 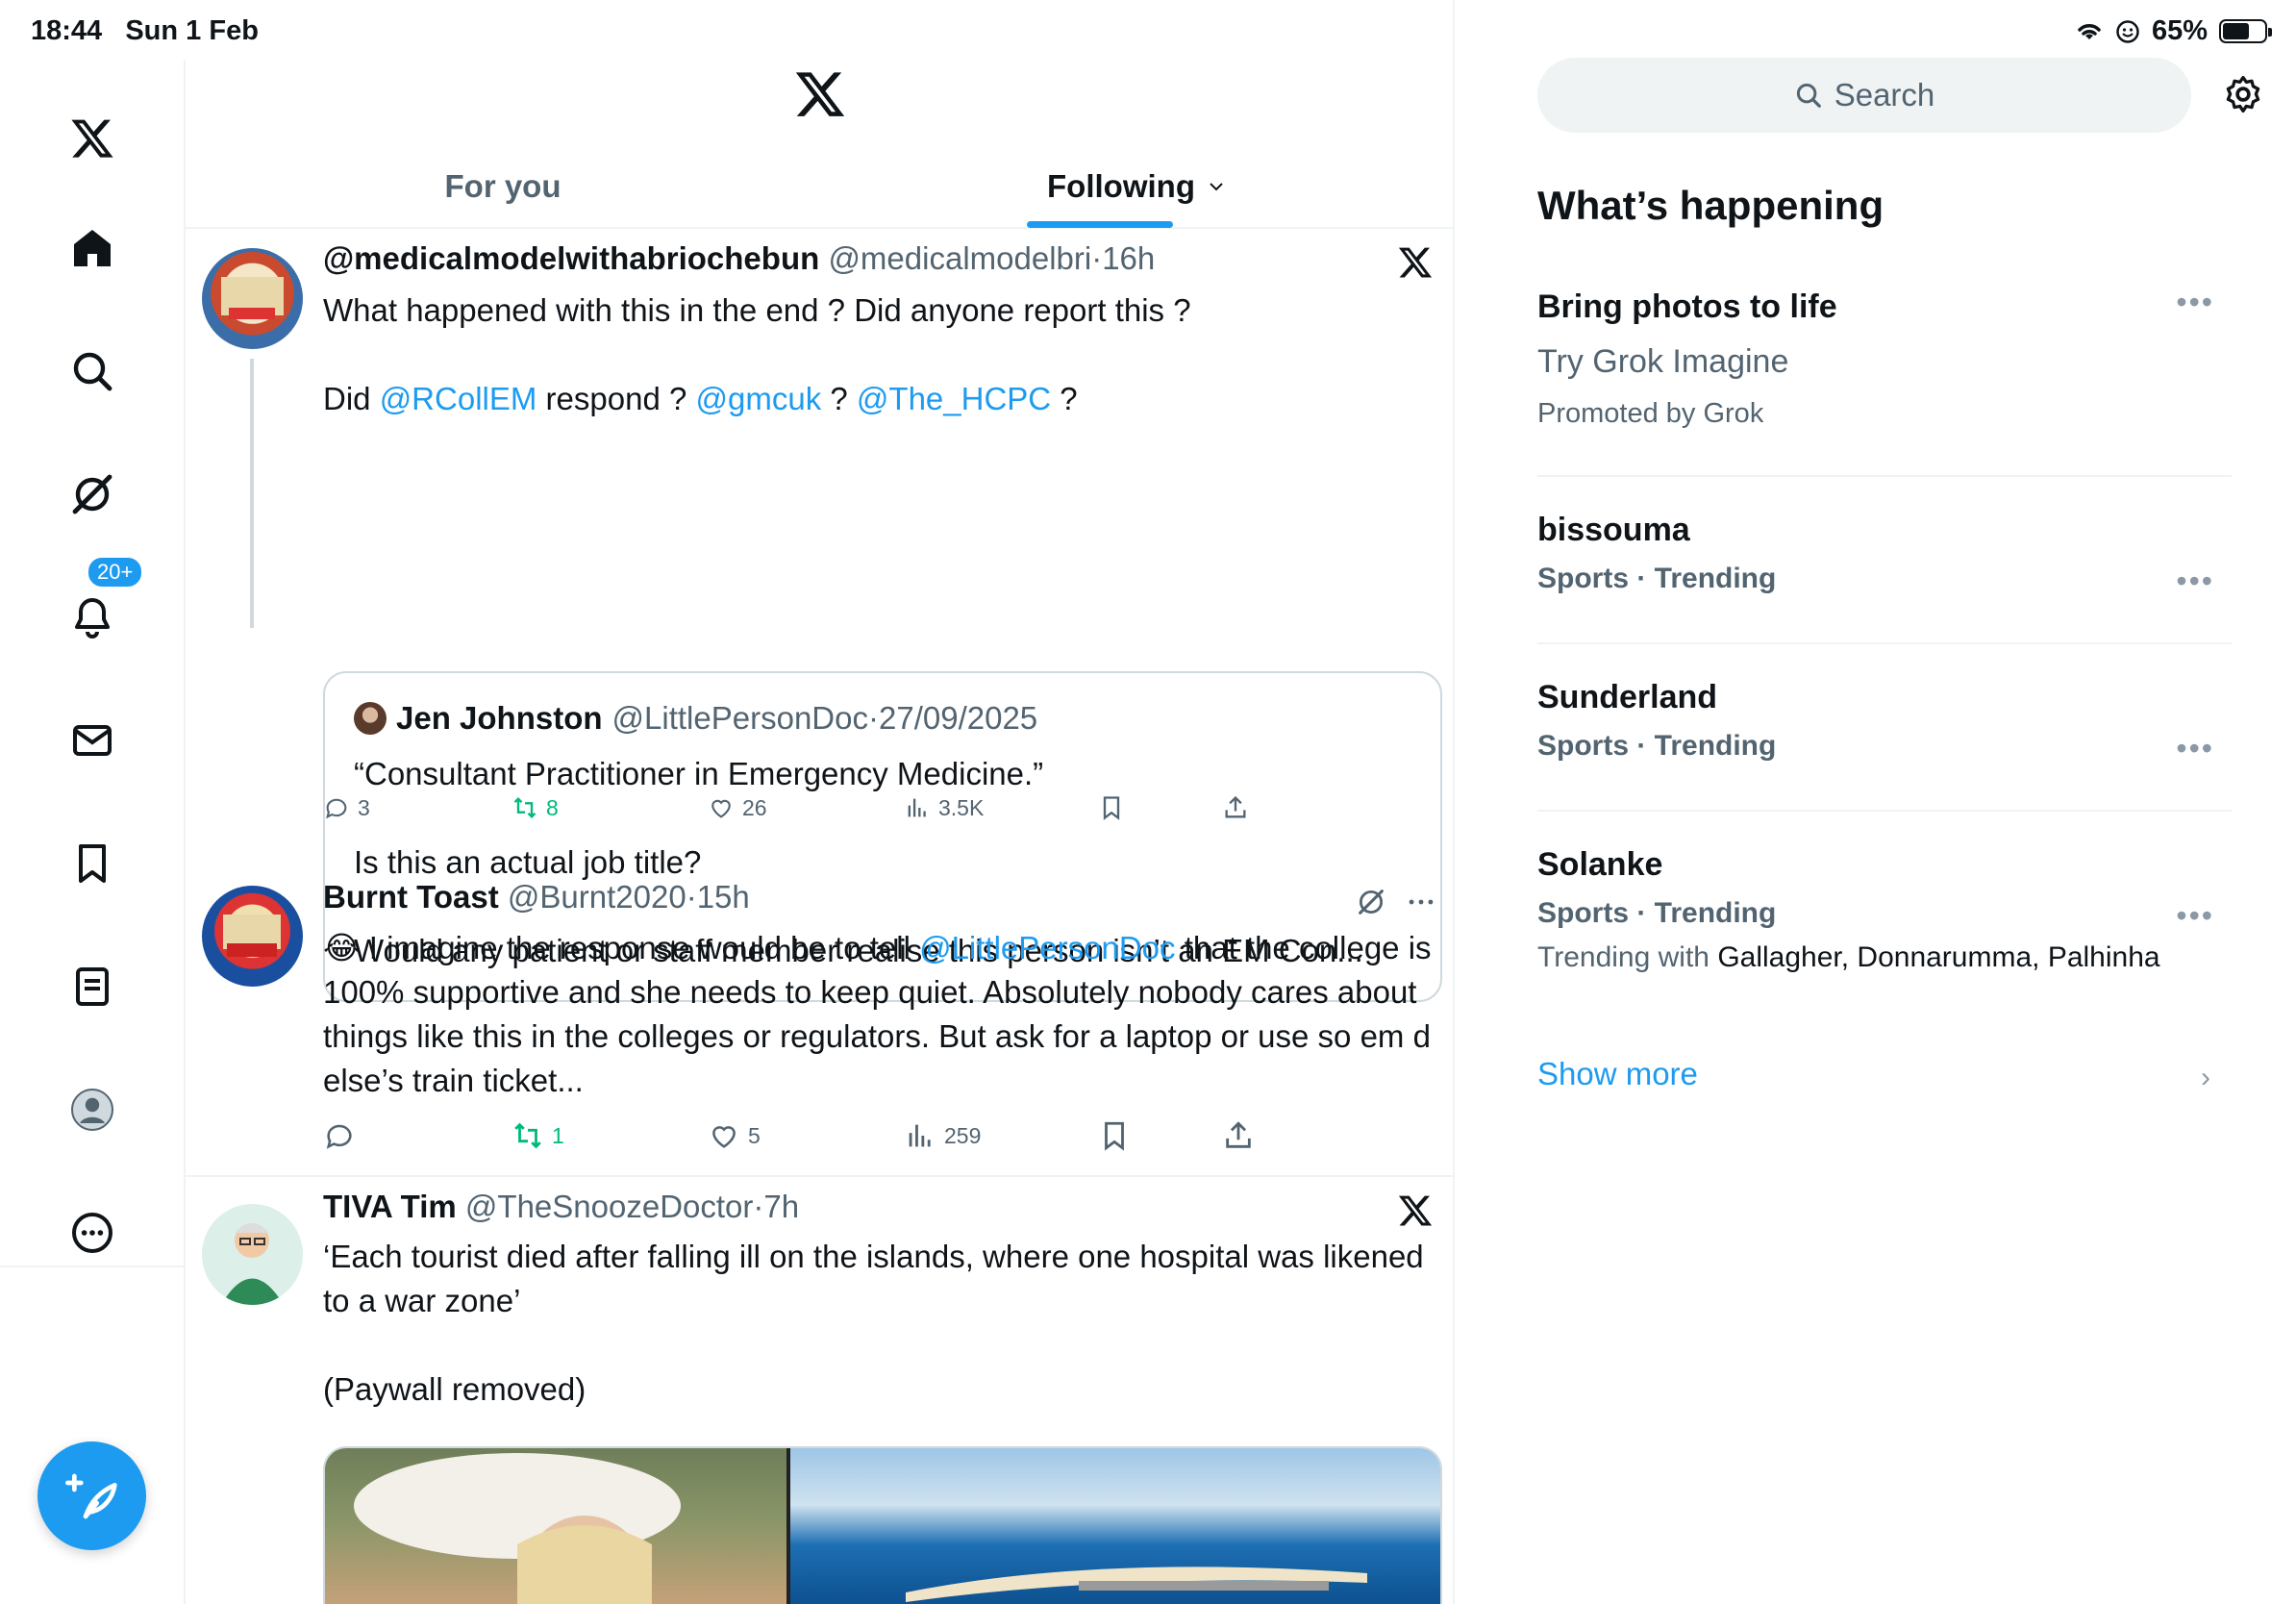 What do you see at coordinates (92, 371) in the screenshot?
I see `search-icon` at bounding box center [92, 371].